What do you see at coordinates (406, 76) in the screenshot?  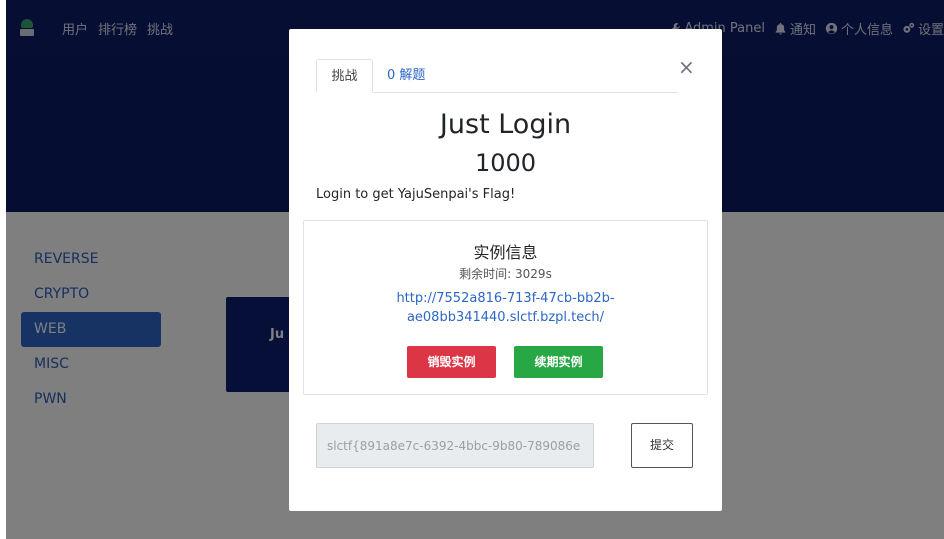 I see `tab-solves: 0 解题` at bounding box center [406, 76].